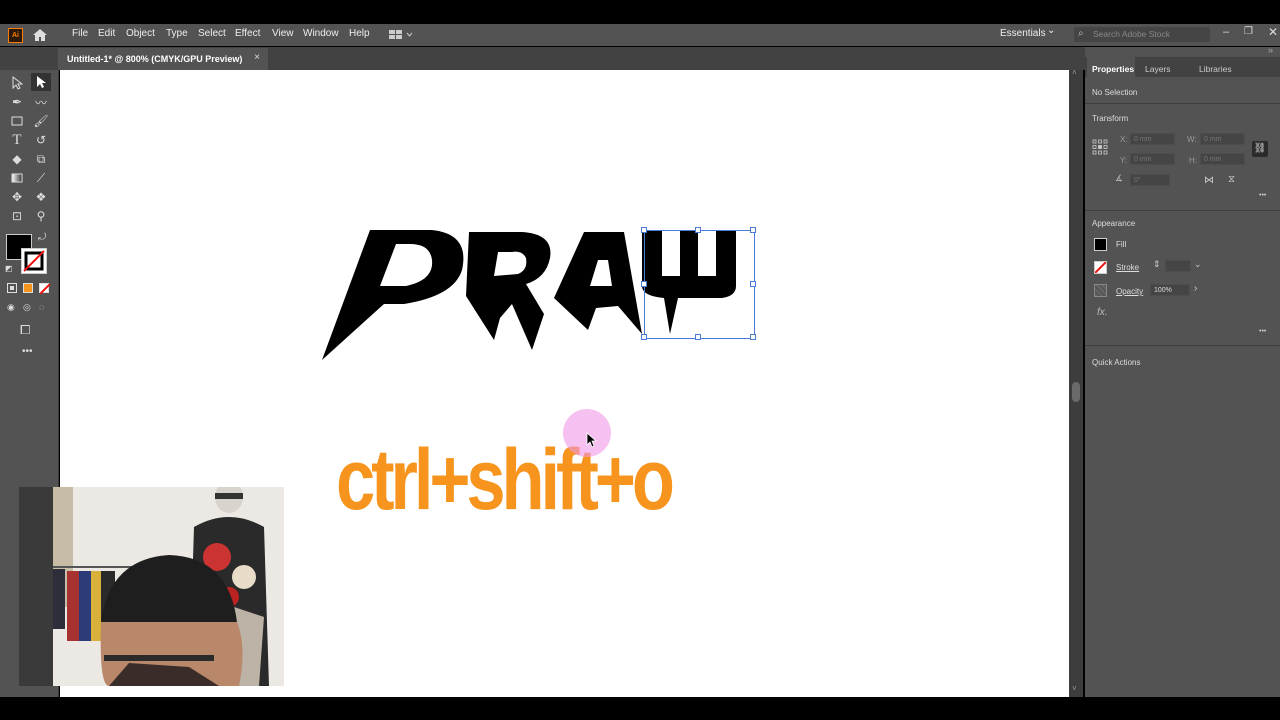  I want to click on eyedropper-tool-icon: ⟋, so click(41, 178).